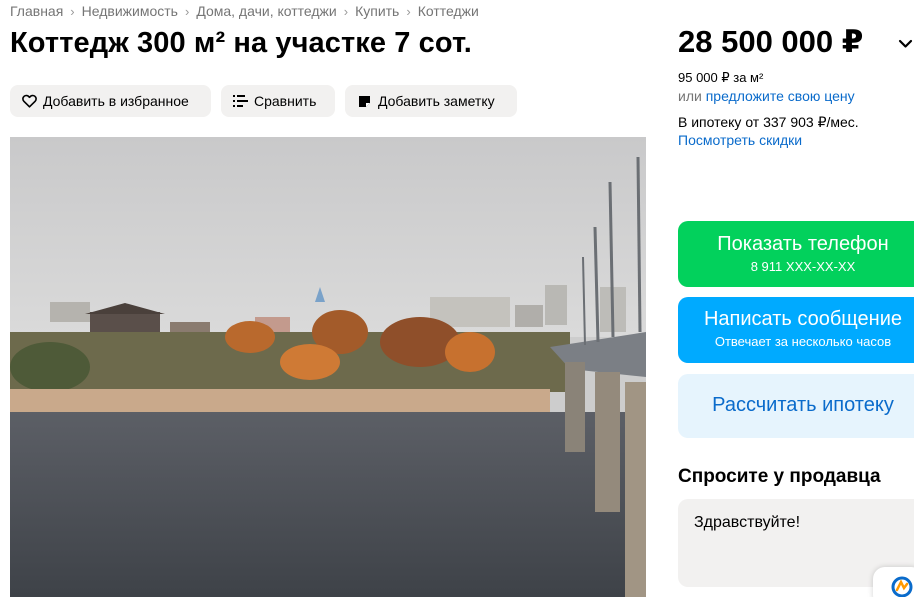  I want to click on reply-time: Отвечает за несколько часов, so click(803, 341).